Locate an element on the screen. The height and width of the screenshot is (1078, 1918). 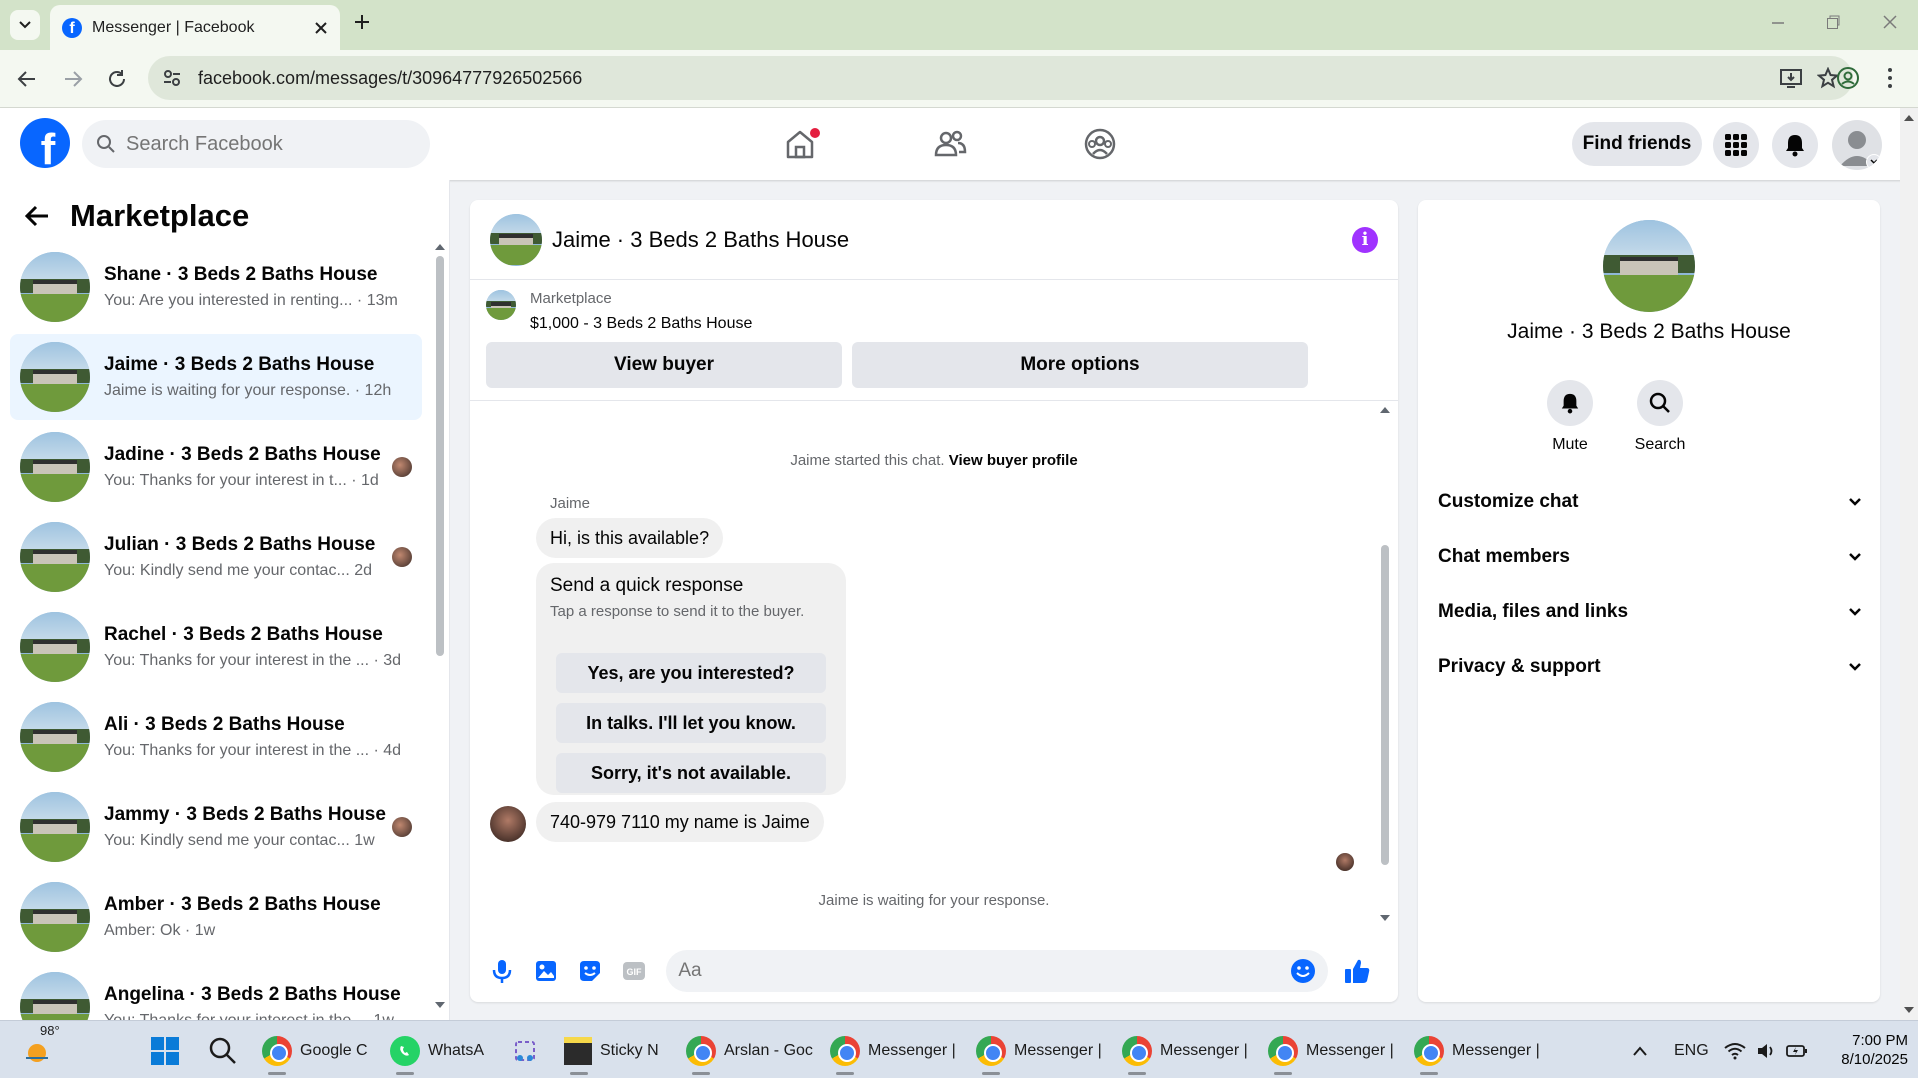
taskbar-app-snipping is located at coordinates (525, 1051).